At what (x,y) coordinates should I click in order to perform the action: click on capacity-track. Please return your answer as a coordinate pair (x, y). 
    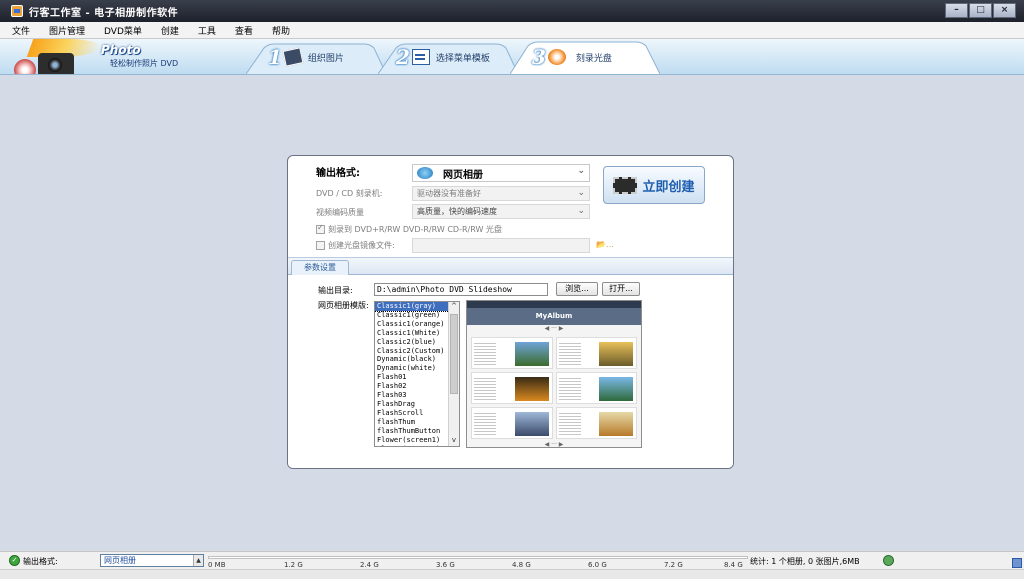
    Looking at the image, I should click on (478, 557).